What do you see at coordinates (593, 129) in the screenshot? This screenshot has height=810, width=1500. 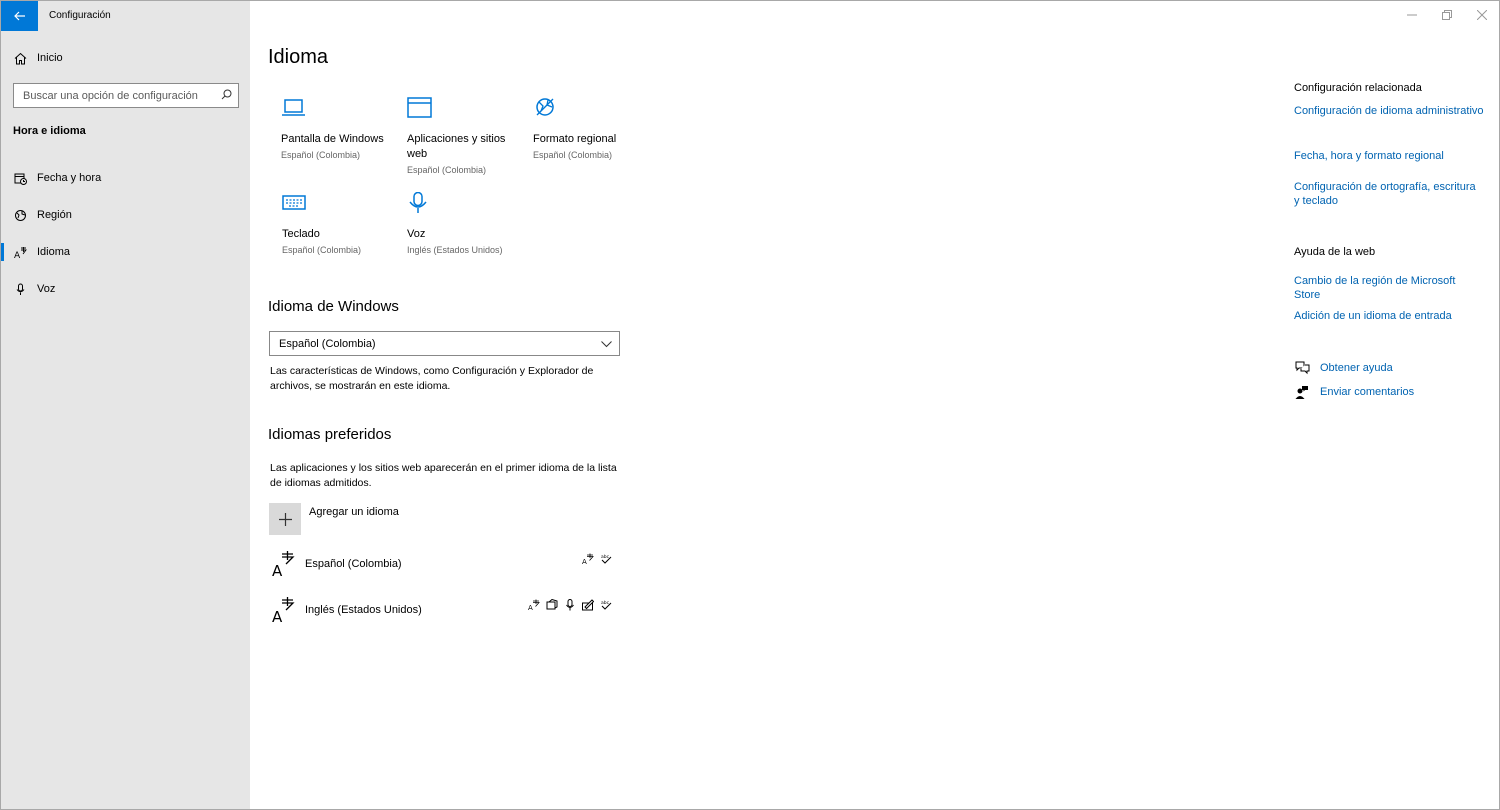 I see `tile-regional-format: Formato regional Español (Colombia)` at bounding box center [593, 129].